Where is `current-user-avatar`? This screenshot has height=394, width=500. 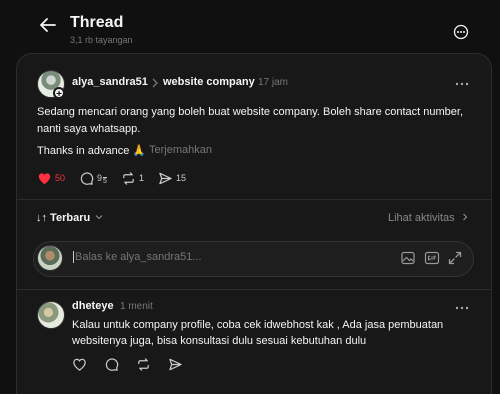 current-user-avatar is located at coordinates (50, 258).